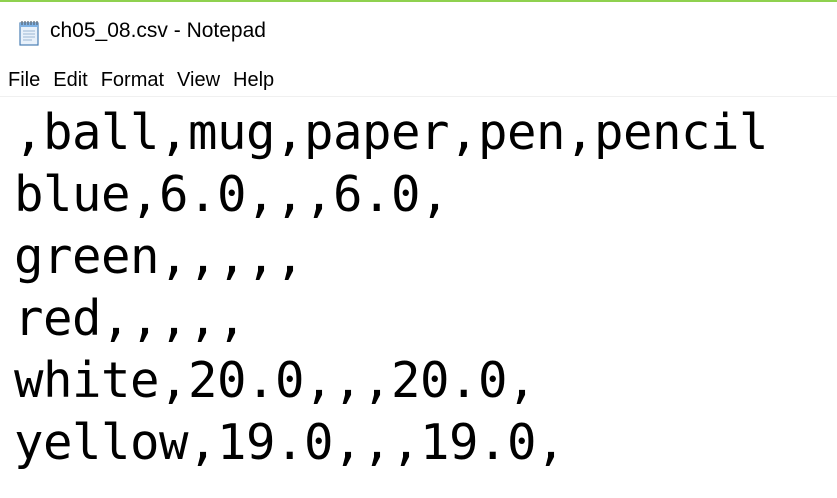 The image size is (837, 498). Describe the element at coordinates (290, 442) in the screenshot. I see `editor-line: yellow,19.0,,,19.0,` at that location.